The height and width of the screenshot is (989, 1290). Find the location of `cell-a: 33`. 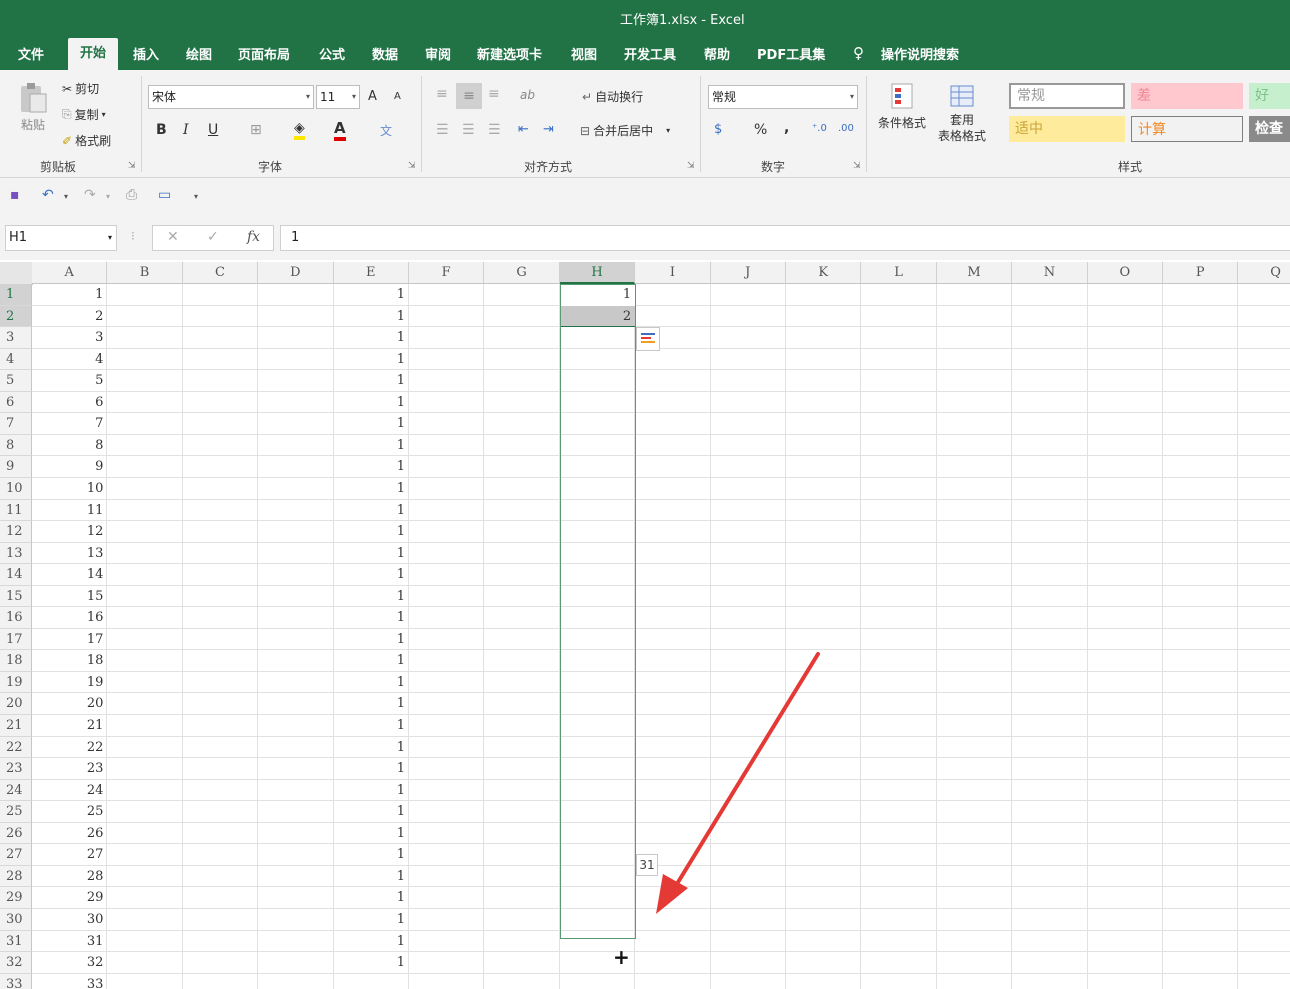

cell-a: 33 is located at coordinates (69, 981).